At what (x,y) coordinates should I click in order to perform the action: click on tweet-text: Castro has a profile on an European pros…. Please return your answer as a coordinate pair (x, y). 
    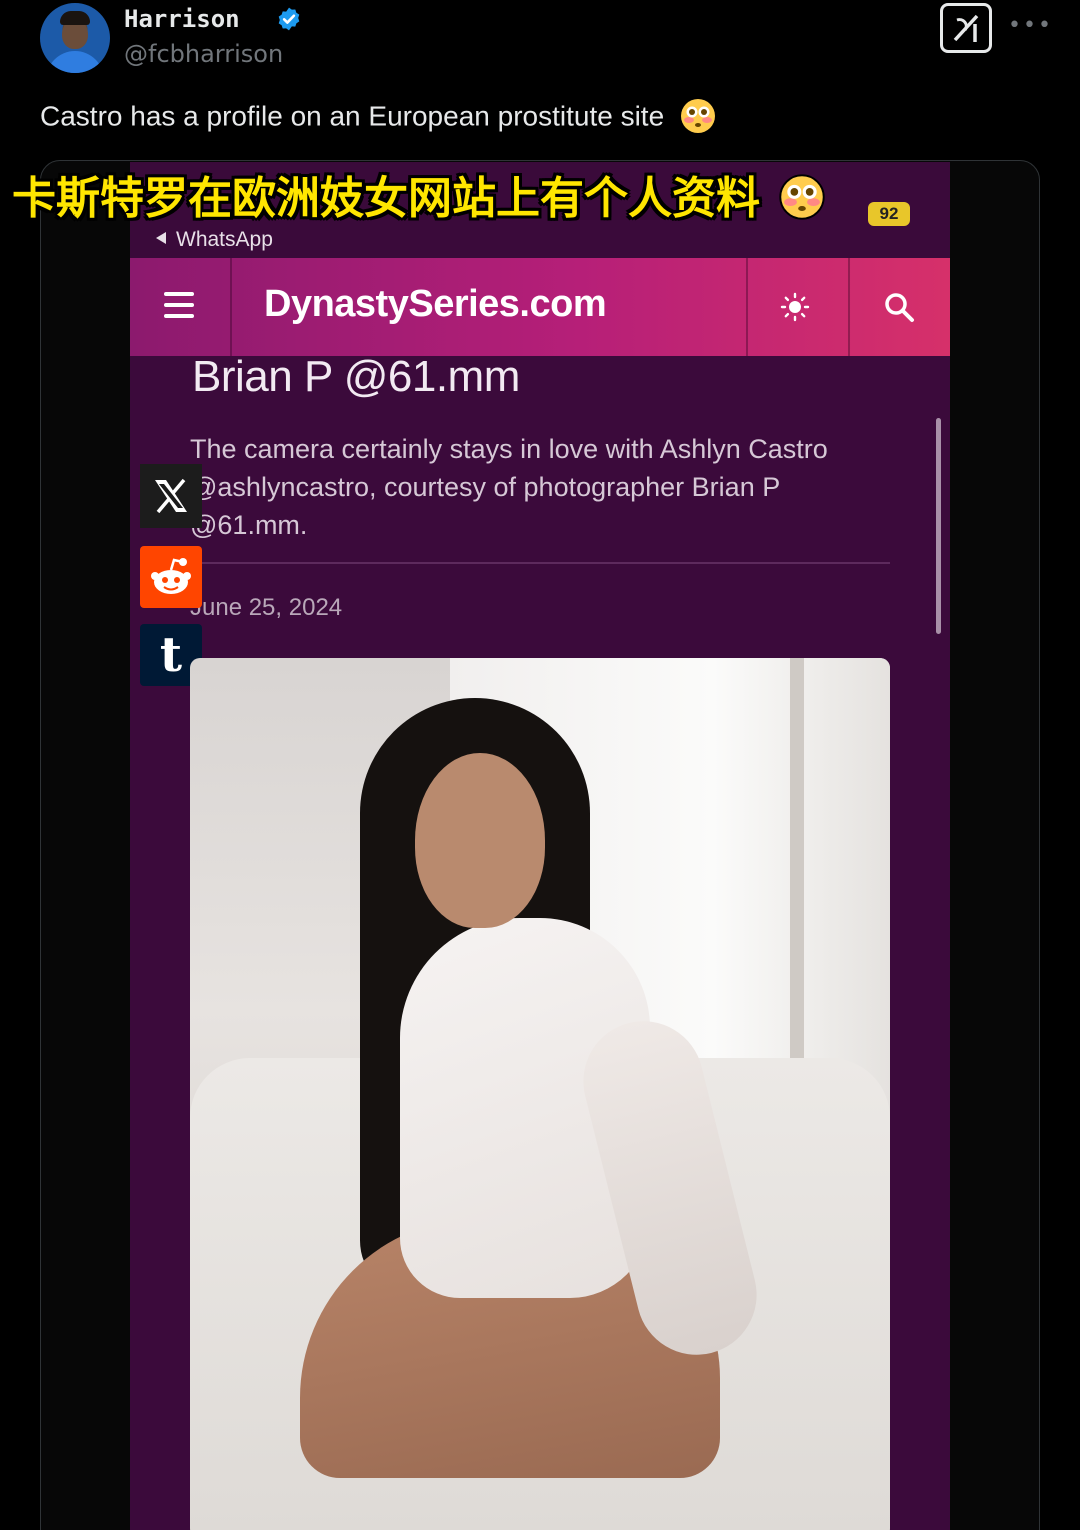
    Looking at the image, I should click on (378, 117).